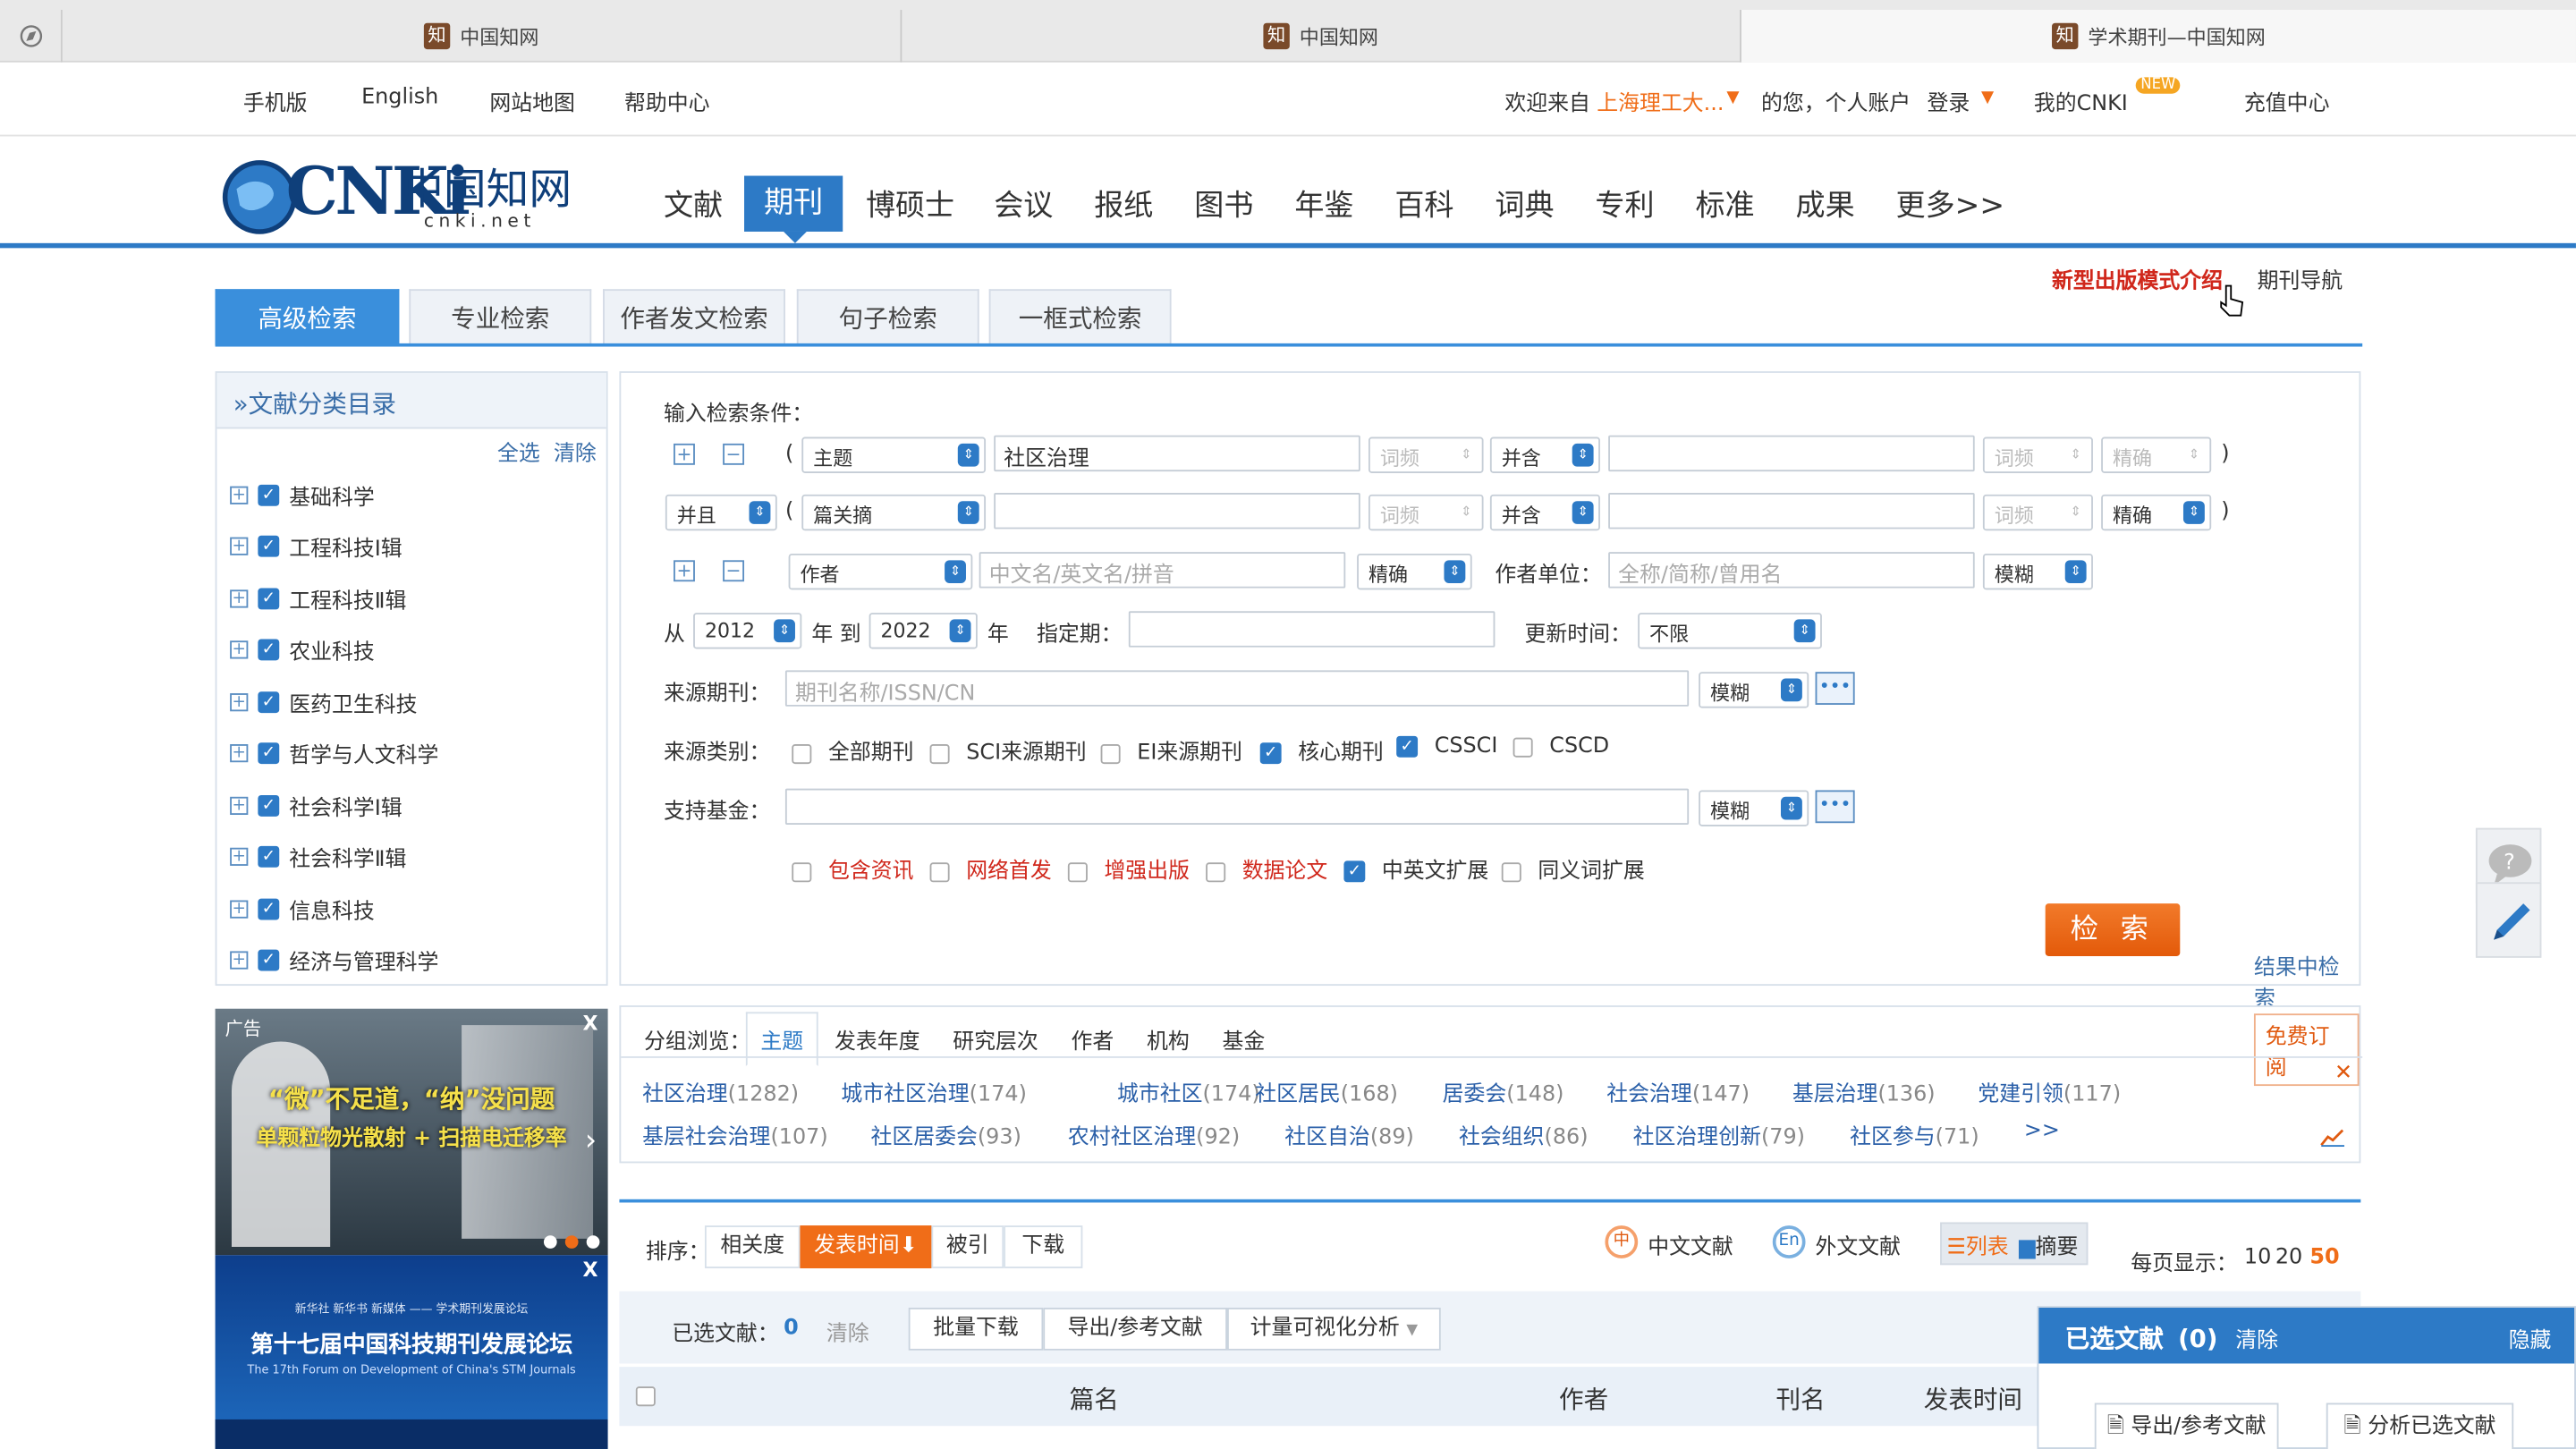  I want to click on clear-selected-link: 清除, so click(847, 1332).